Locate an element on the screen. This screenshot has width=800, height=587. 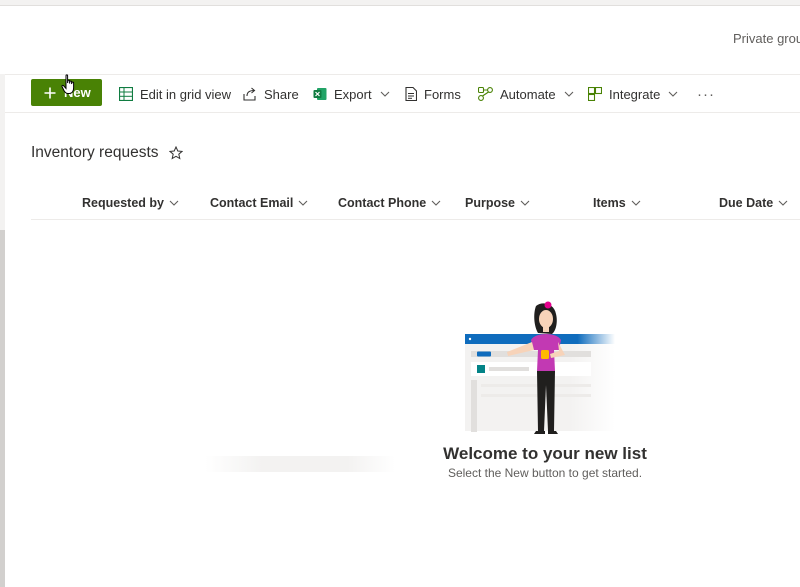
top-strip is located at coordinates (400, 3).